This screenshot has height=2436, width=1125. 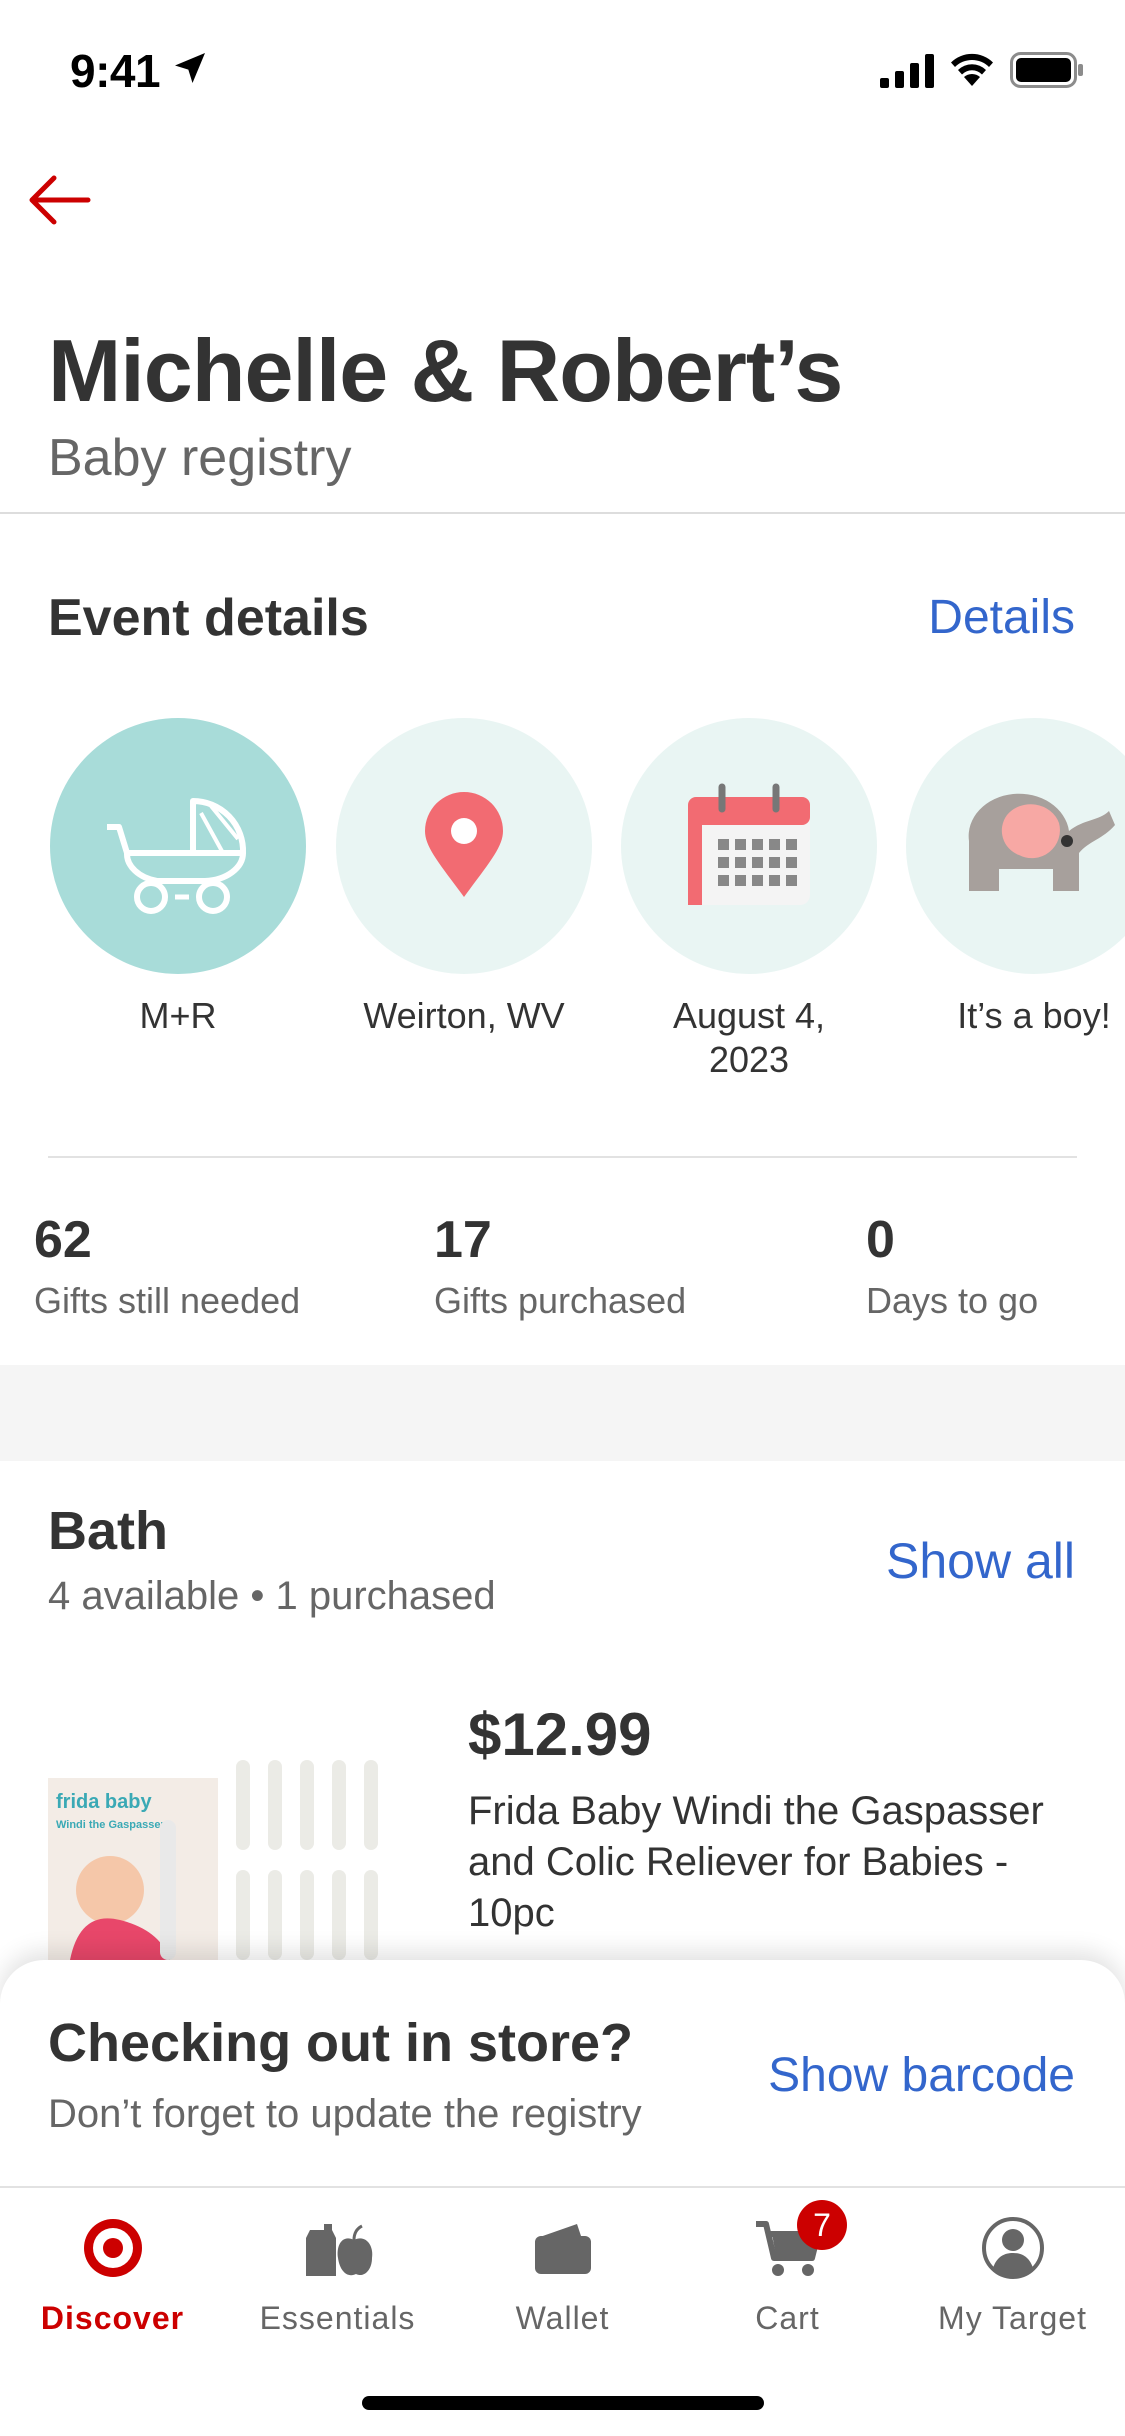 I want to click on target-bullseye-icon, so click(x=112, y=2248).